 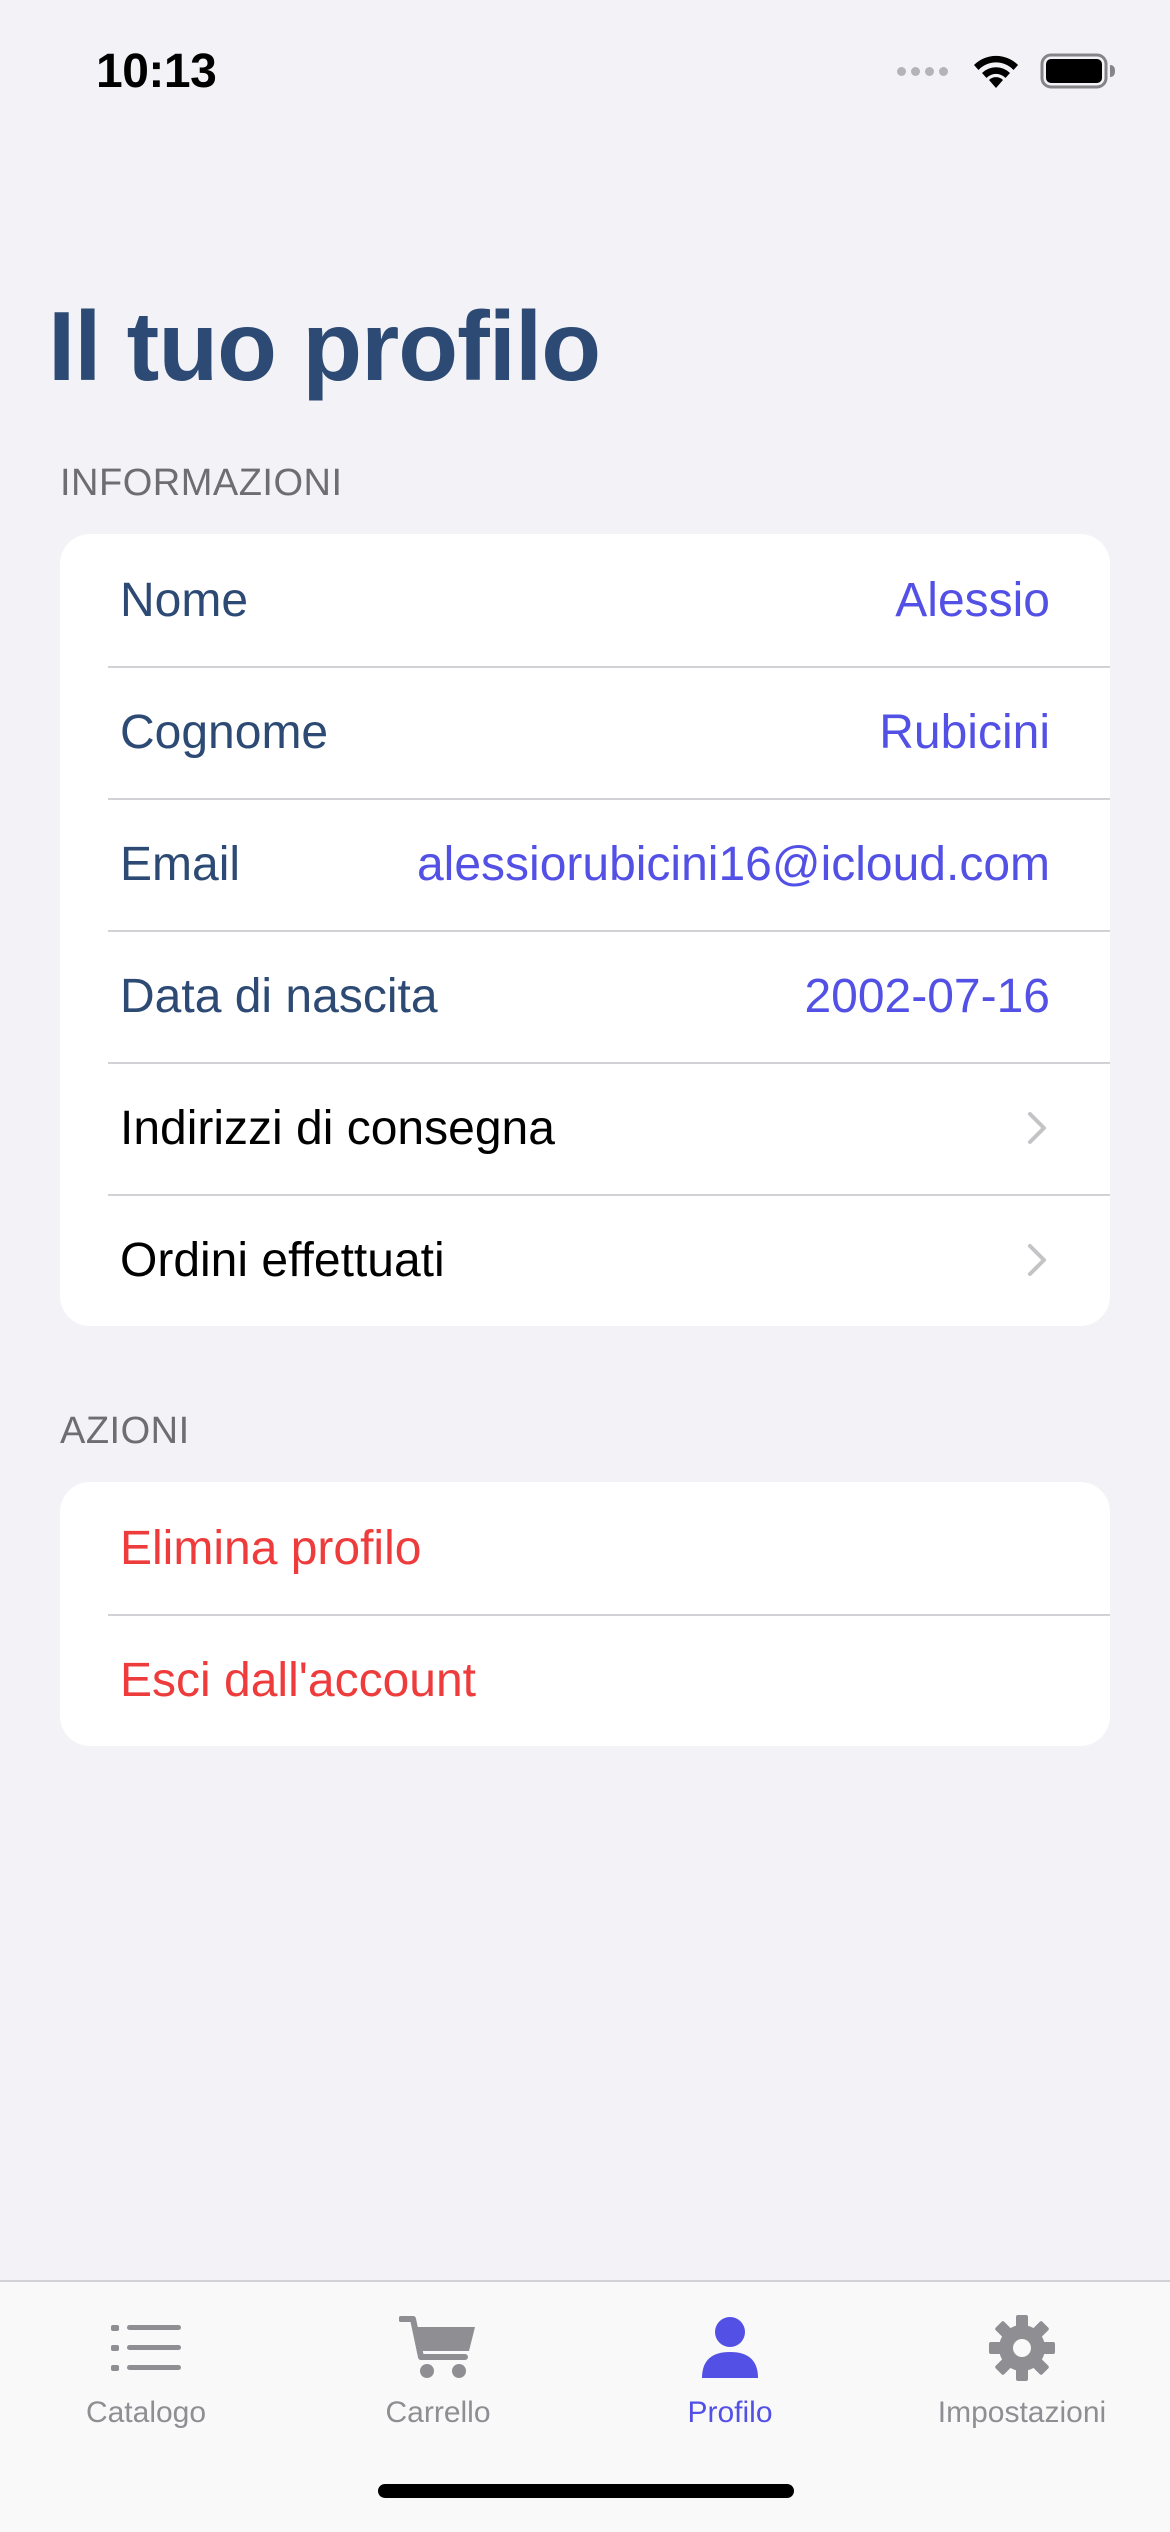 I want to click on section-header-actions: AZIONI, so click(x=125, y=1431).